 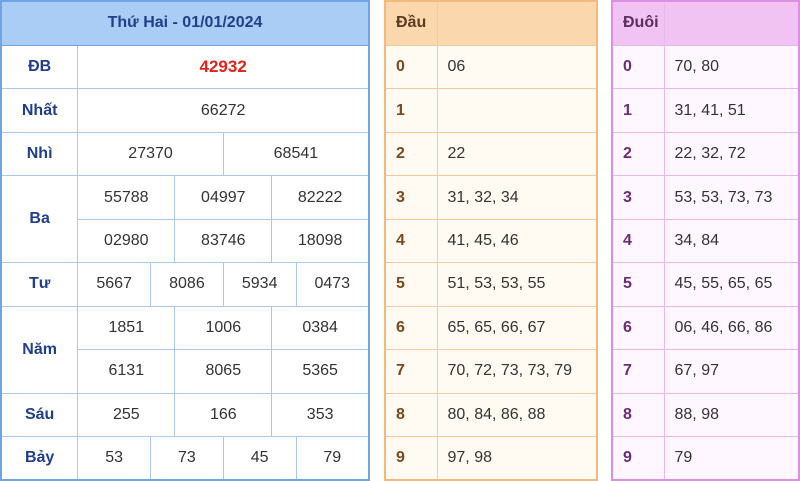 I want to click on prize-number: 8086, so click(x=187, y=284).